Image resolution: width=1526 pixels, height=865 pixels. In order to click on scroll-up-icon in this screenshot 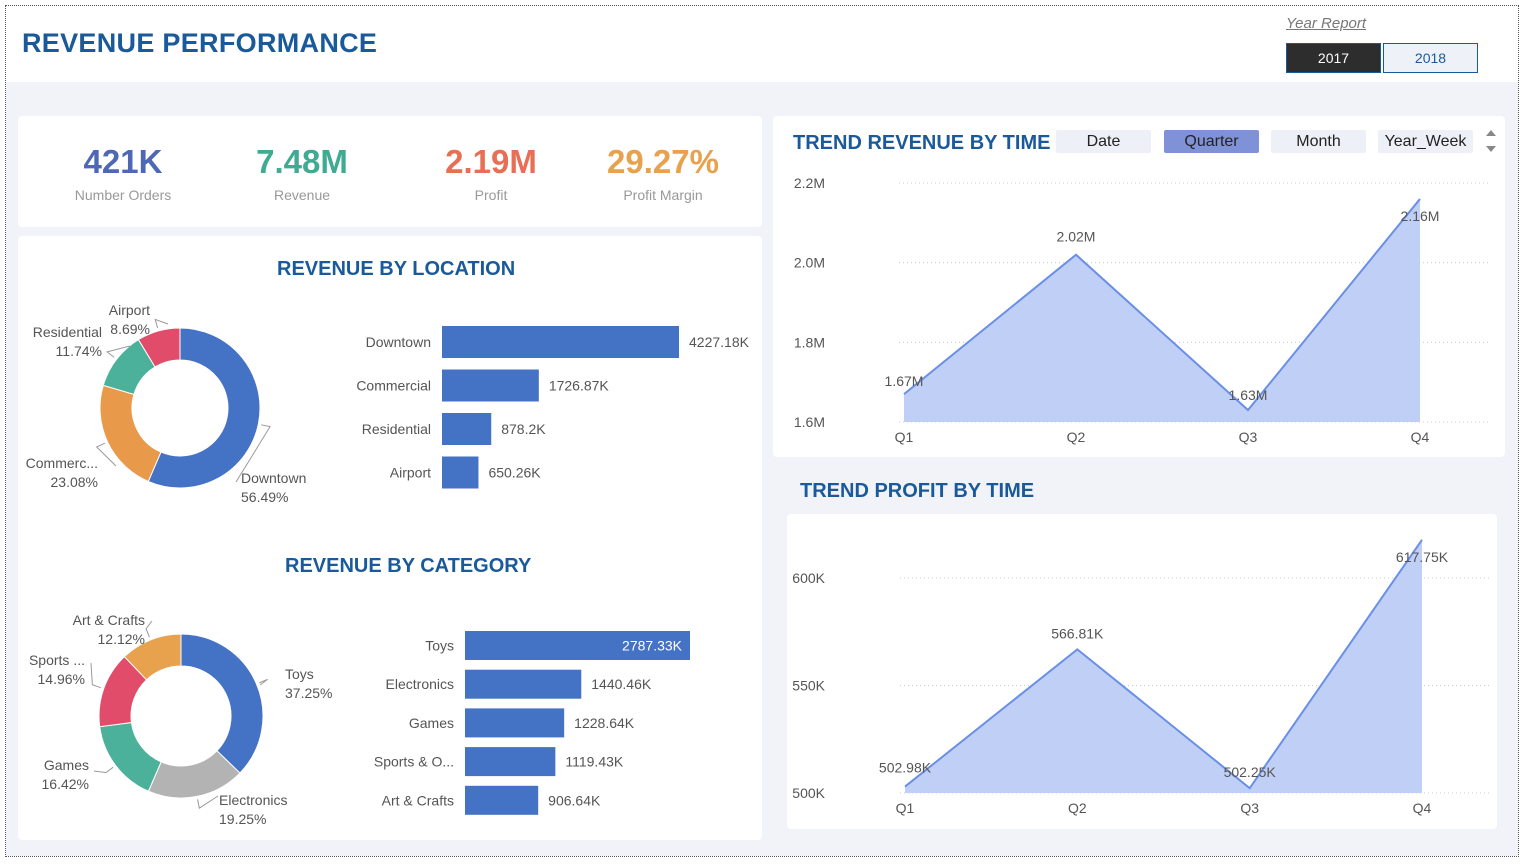, I will do `click(1491, 133)`.